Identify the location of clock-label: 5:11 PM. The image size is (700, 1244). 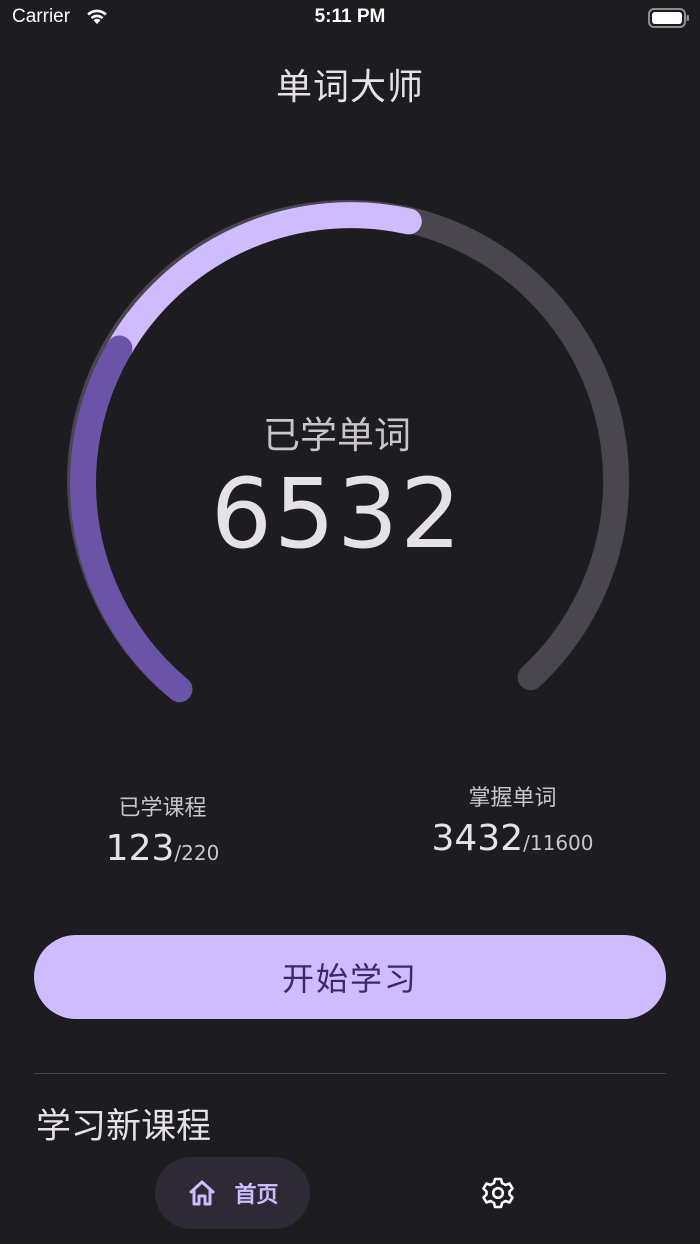
(350, 16).